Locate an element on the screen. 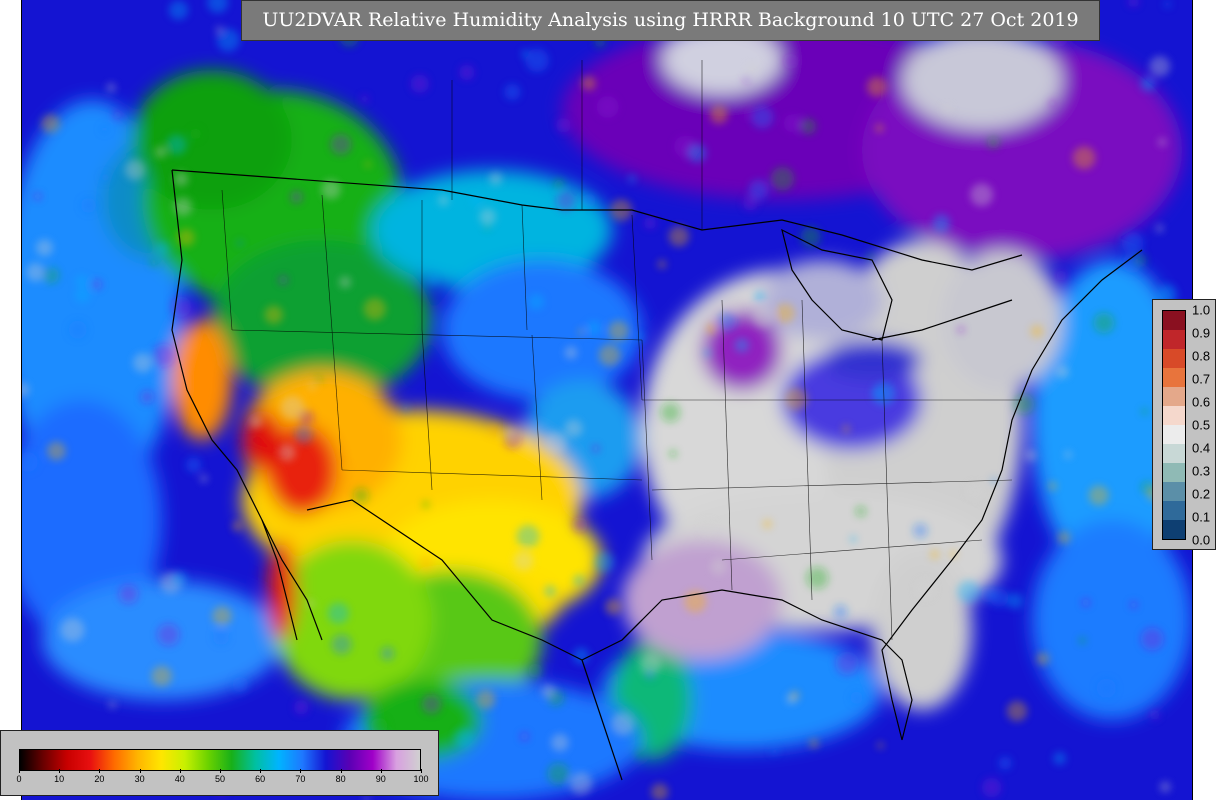 The height and width of the screenshot is (800, 1216). rh-tick-label: 60 is located at coordinates (260, 779).